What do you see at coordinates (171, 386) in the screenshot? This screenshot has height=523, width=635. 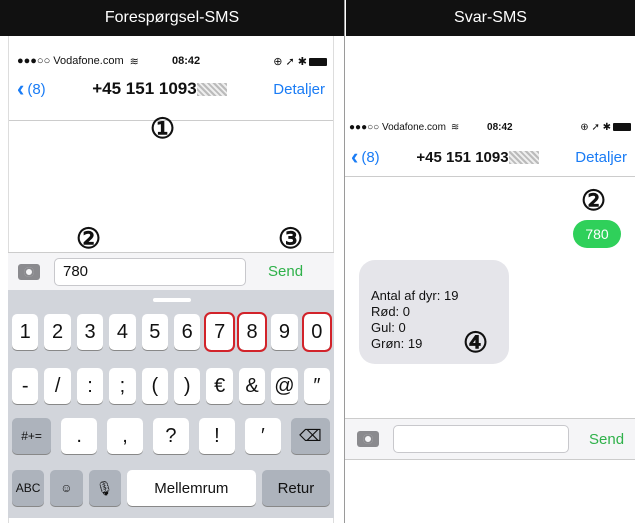 I see `keyboard-row-2: - / : ; ( ) € & @ ″` at bounding box center [171, 386].